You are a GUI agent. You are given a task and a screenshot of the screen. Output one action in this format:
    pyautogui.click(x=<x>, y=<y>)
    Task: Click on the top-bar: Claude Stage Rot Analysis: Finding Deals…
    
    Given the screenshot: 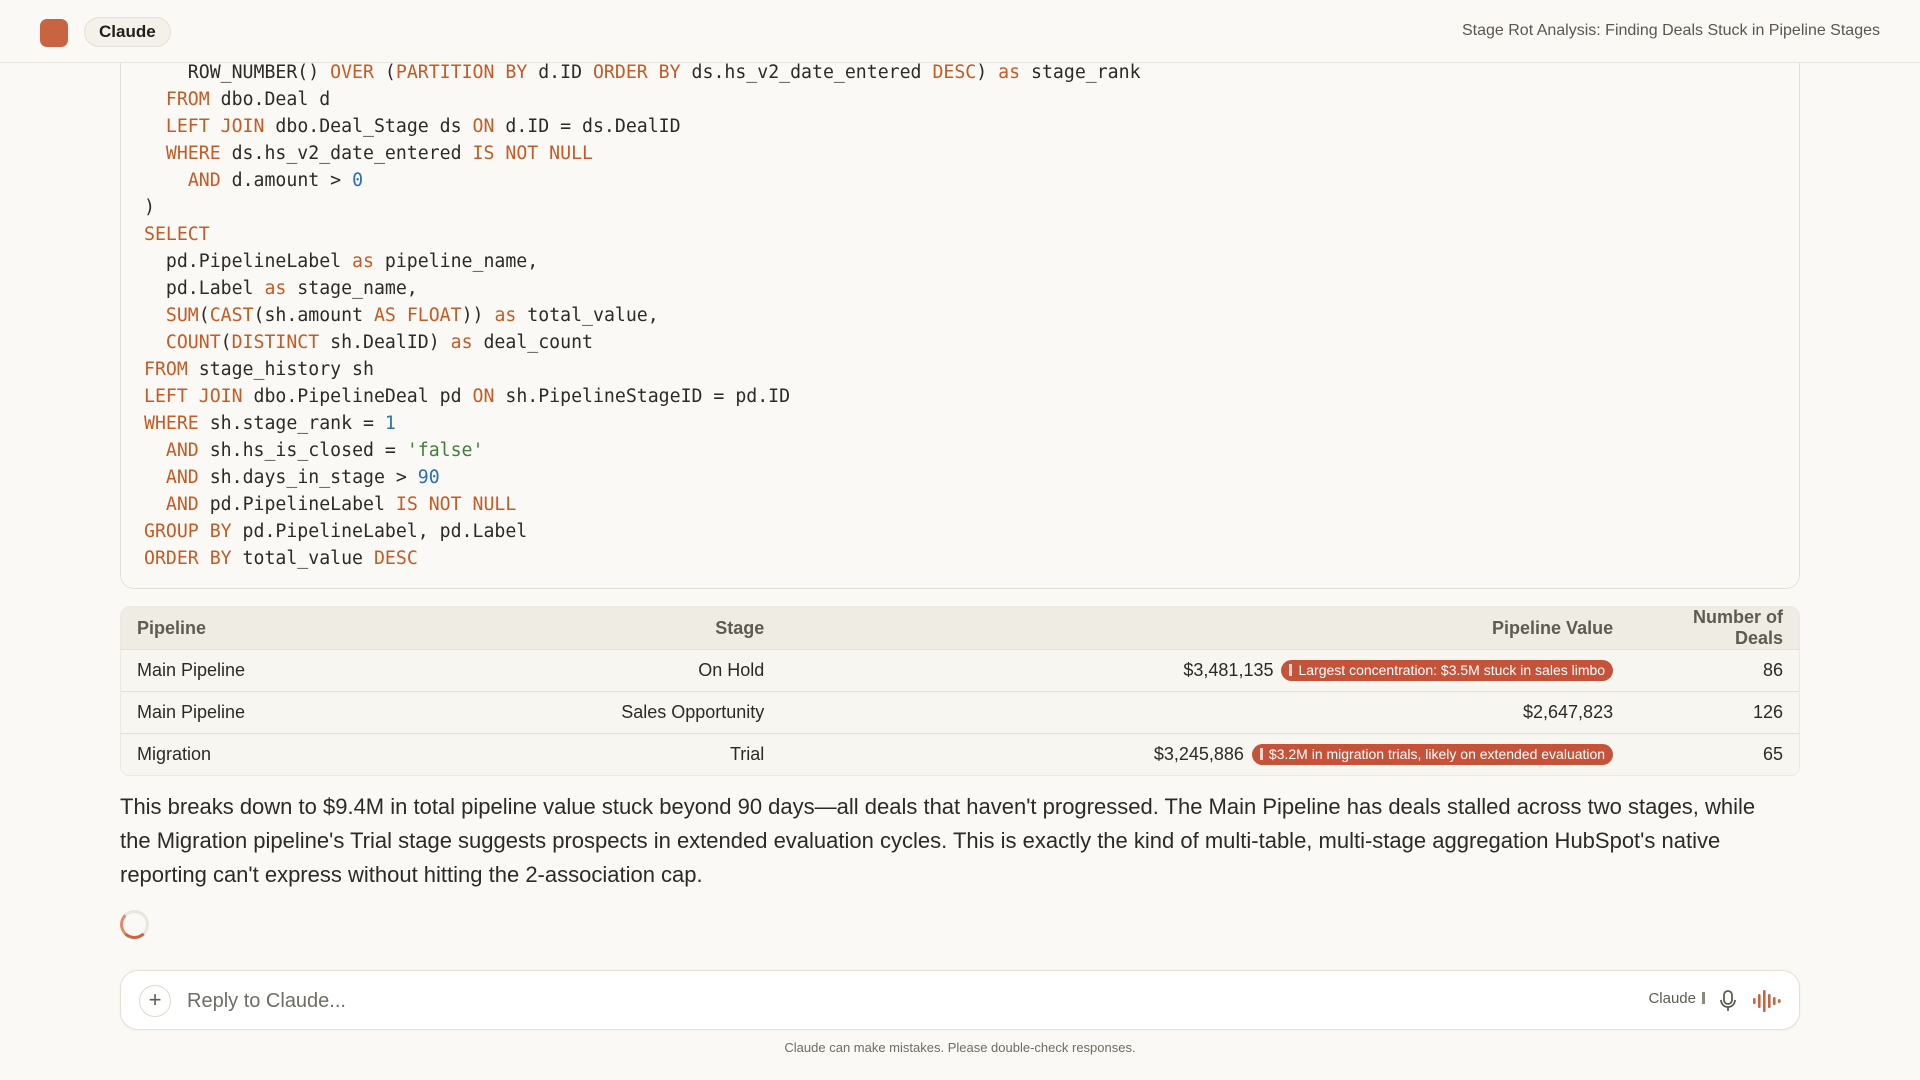 What is the action you would take?
    pyautogui.click(x=960, y=31)
    